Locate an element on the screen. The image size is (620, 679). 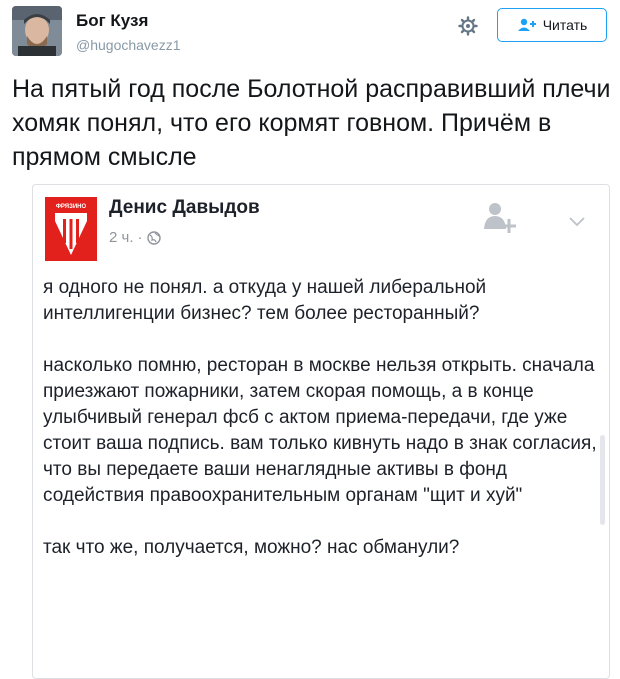
globe-icon is located at coordinates (153, 237).